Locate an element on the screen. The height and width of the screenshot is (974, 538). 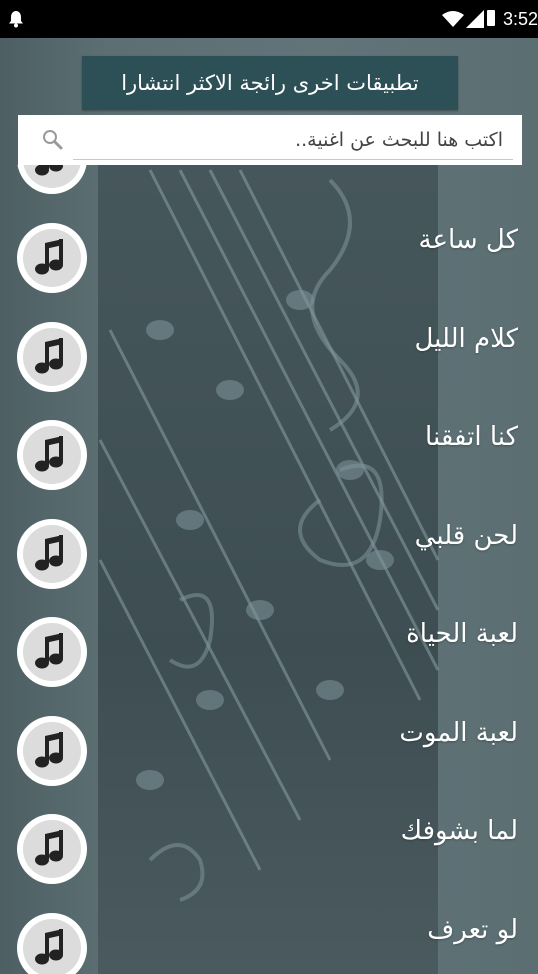
song-list-item: كلام الليل is located at coordinates (269, 347).